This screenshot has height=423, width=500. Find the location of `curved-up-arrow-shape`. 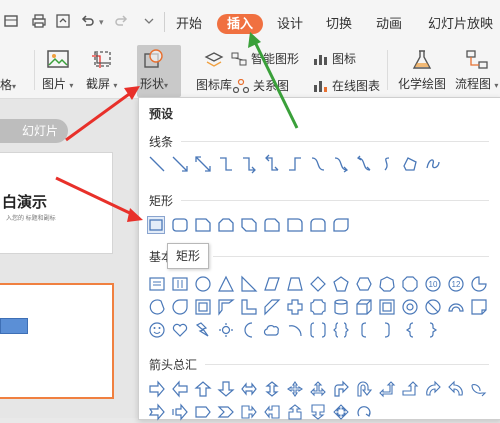

curved-up-arrow-shape is located at coordinates (479, 389).